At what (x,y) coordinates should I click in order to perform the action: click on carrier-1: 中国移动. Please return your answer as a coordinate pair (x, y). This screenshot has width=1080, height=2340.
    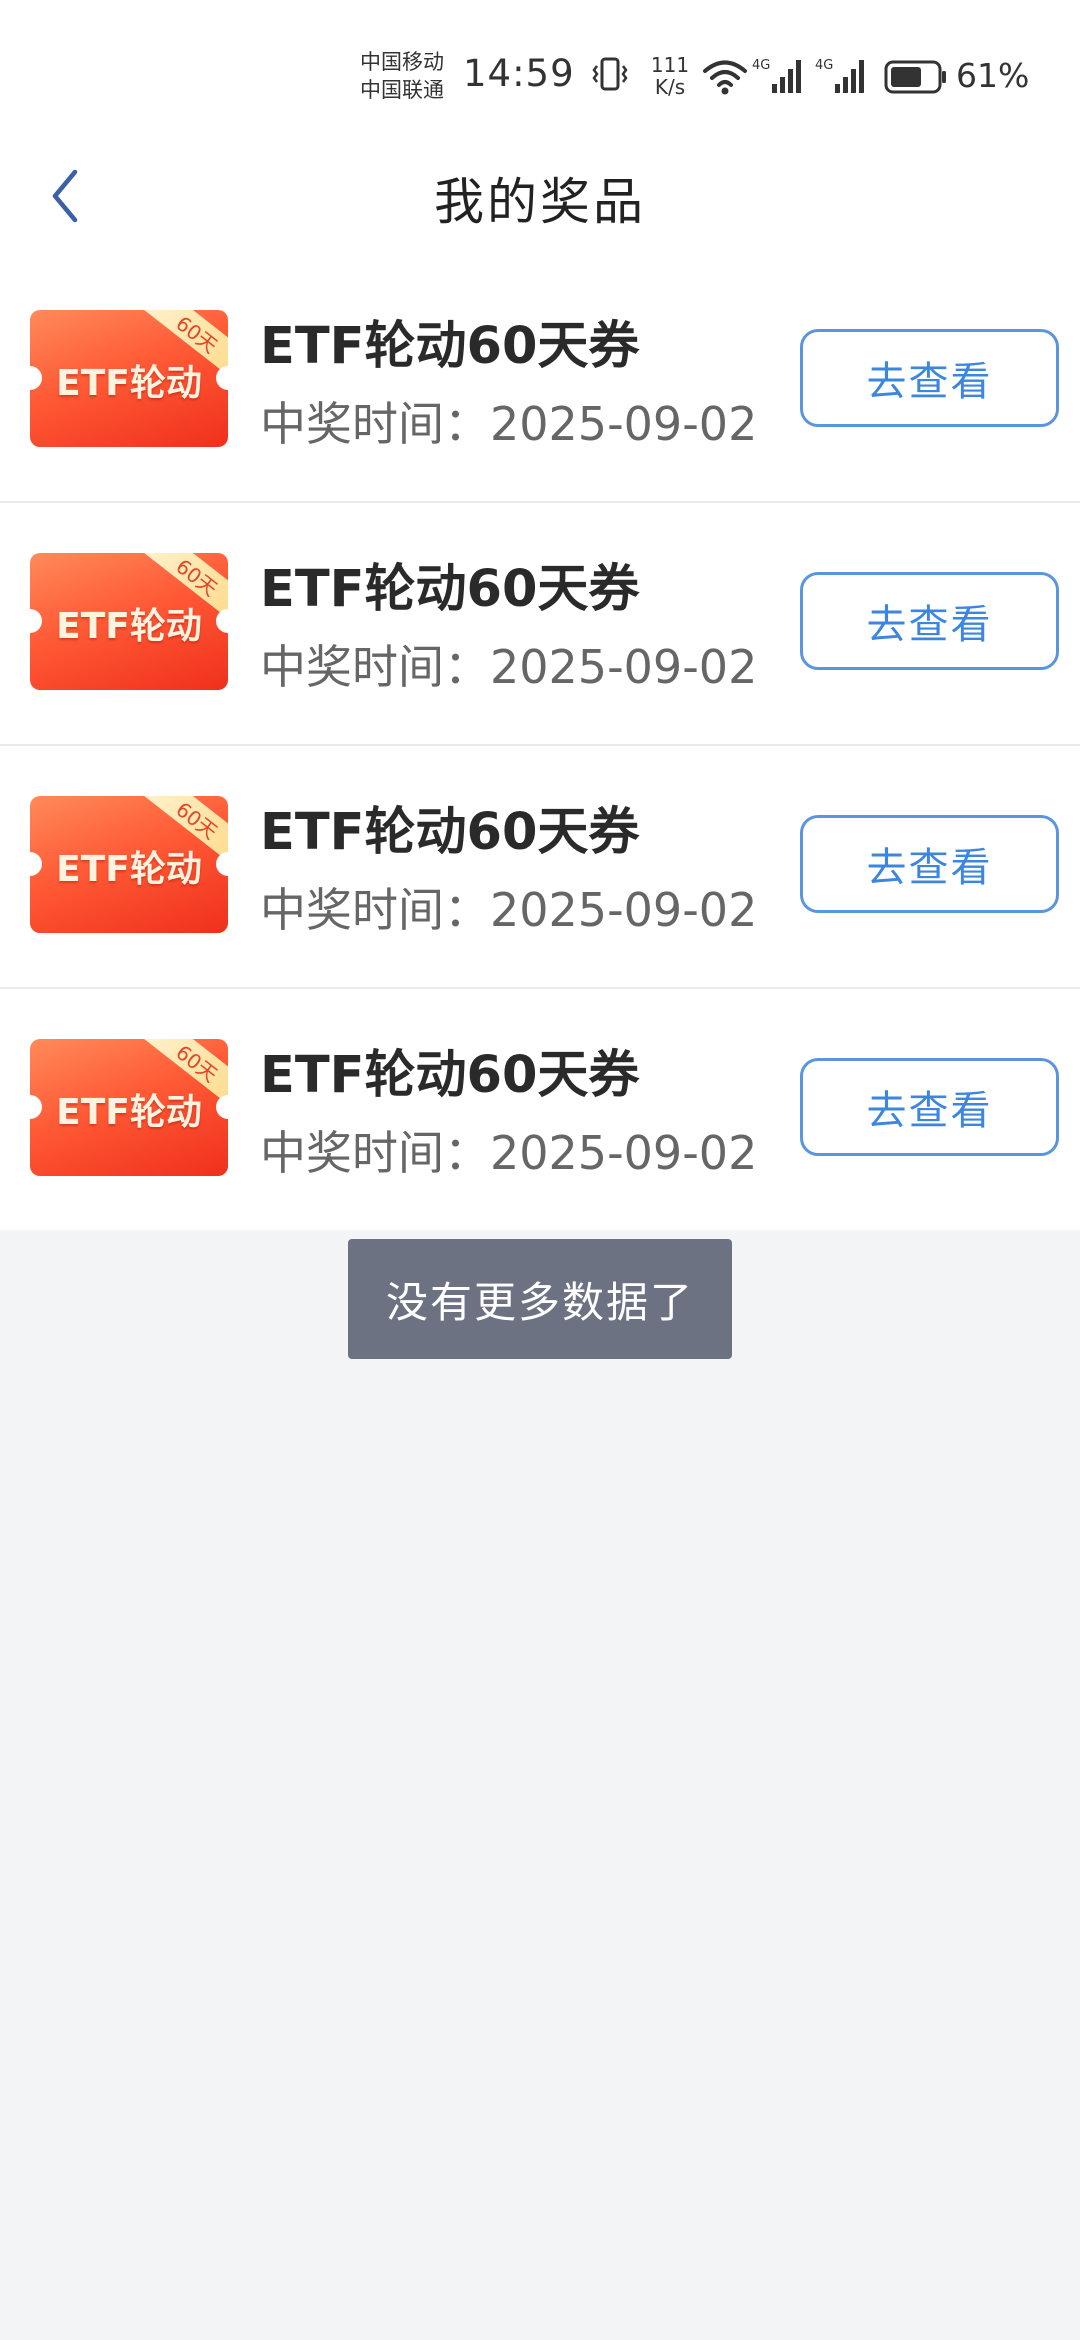
    Looking at the image, I should click on (402, 62).